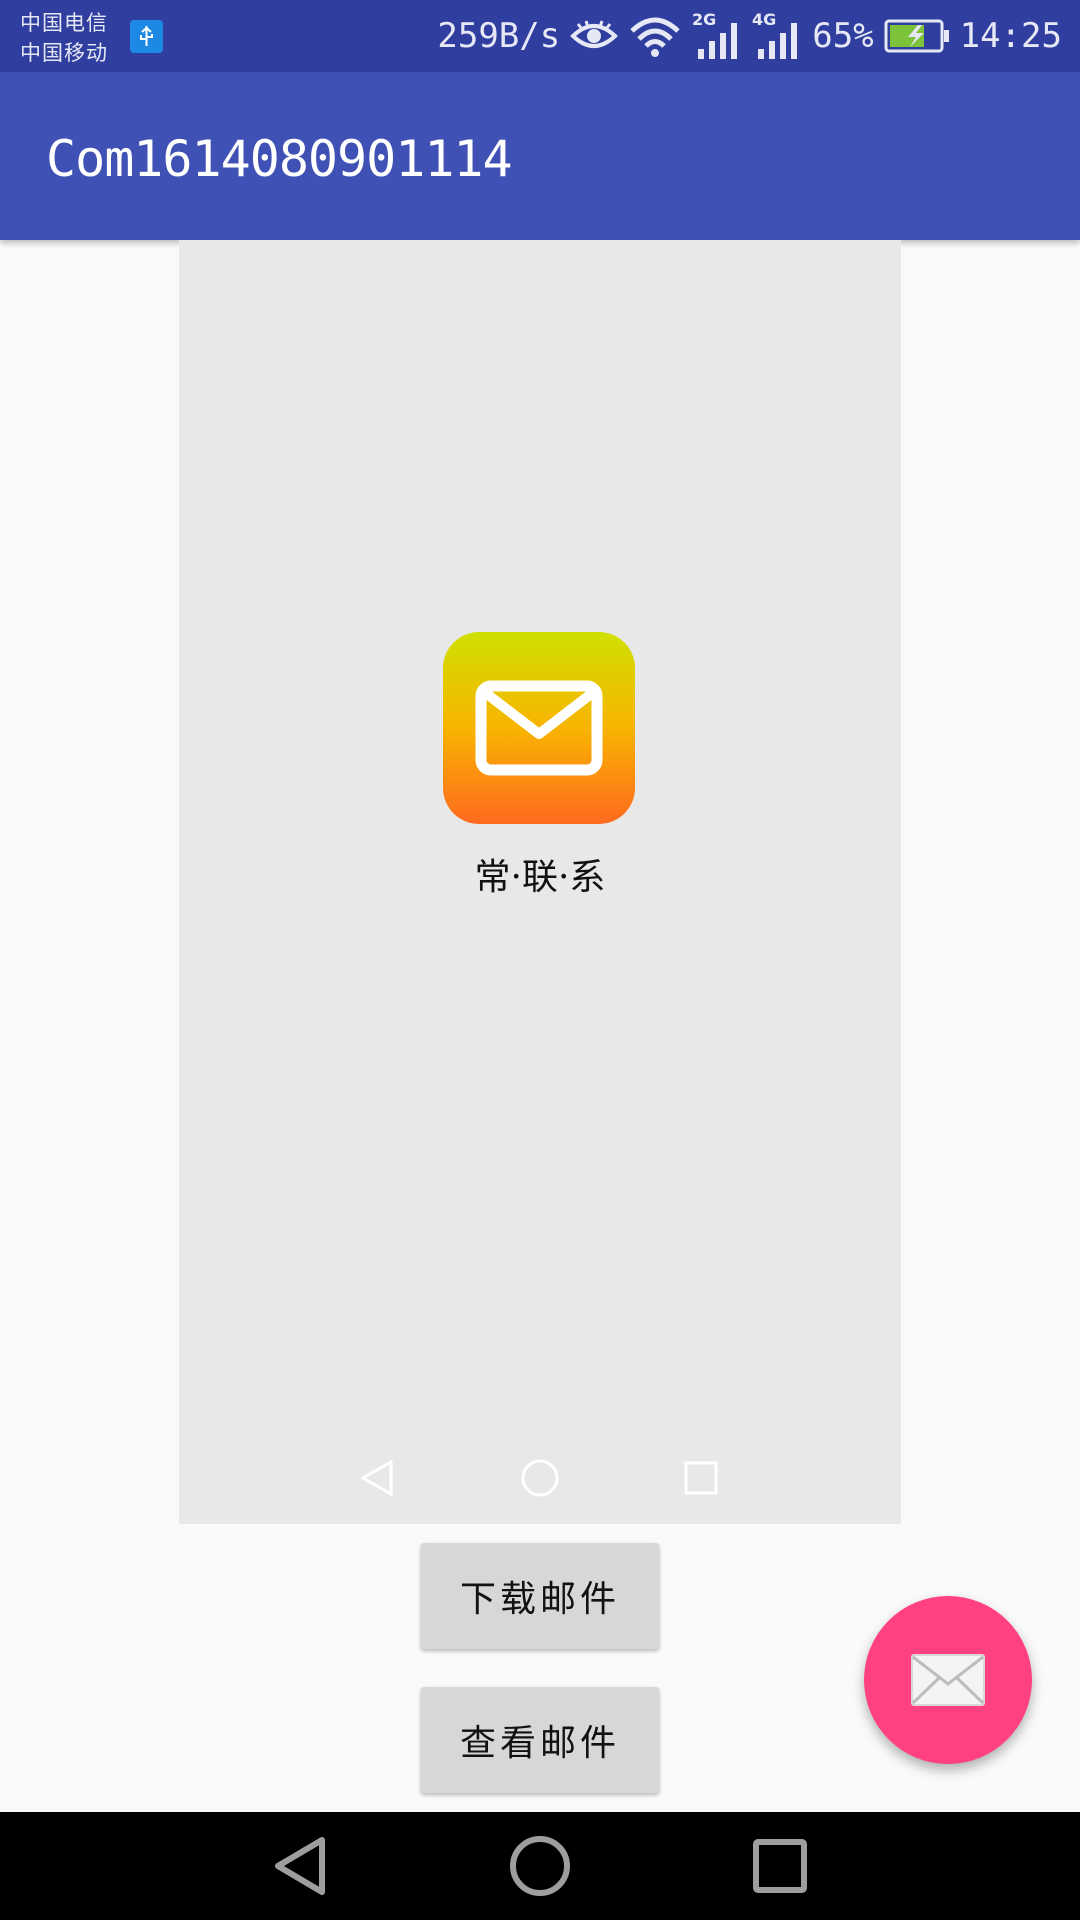 Image resolution: width=1080 pixels, height=1920 pixels. I want to click on embedded-nav-bar, so click(540, 1483).